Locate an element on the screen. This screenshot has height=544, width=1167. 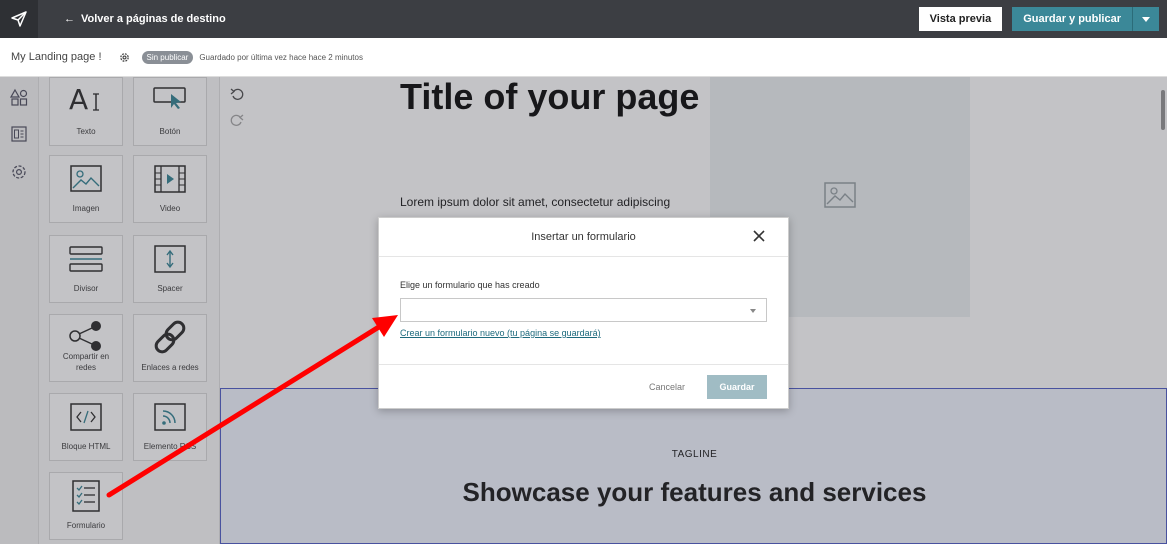
cancel-button: Cancelar is located at coordinates (667, 387).